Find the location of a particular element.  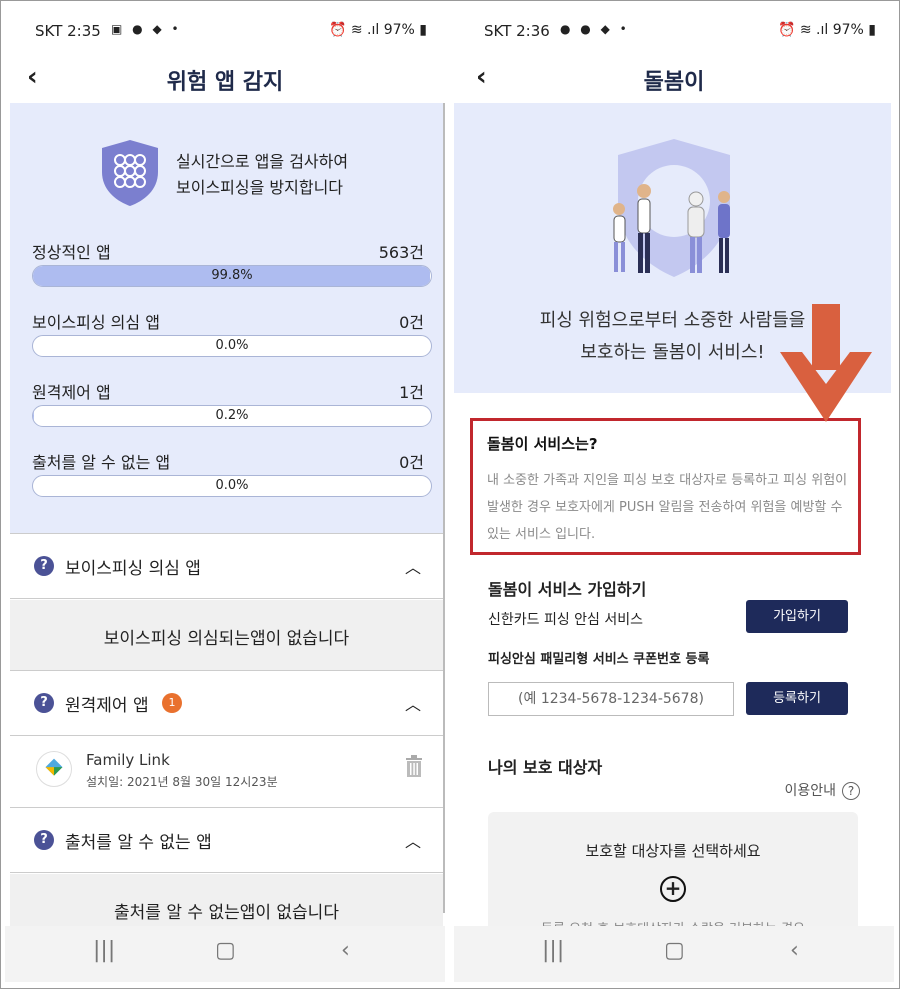

app-header: ‹ 돌봄이 is located at coordinates (674, 78).